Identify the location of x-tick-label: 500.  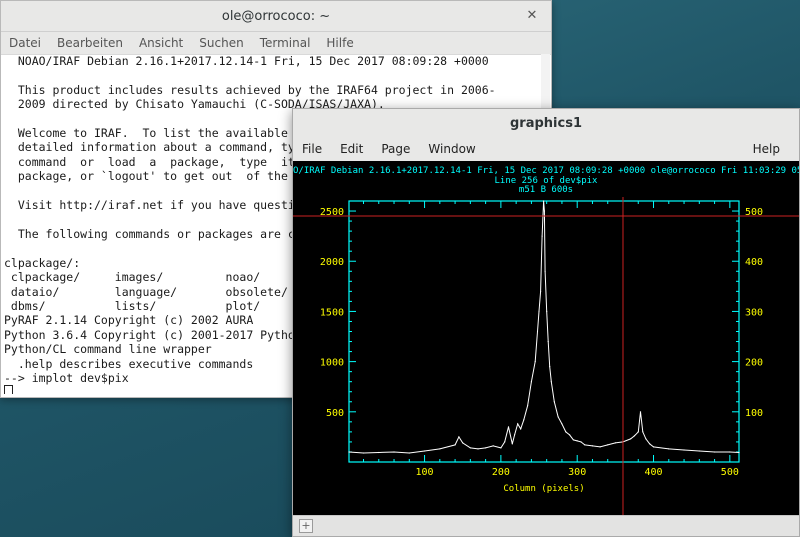
(730, 472).